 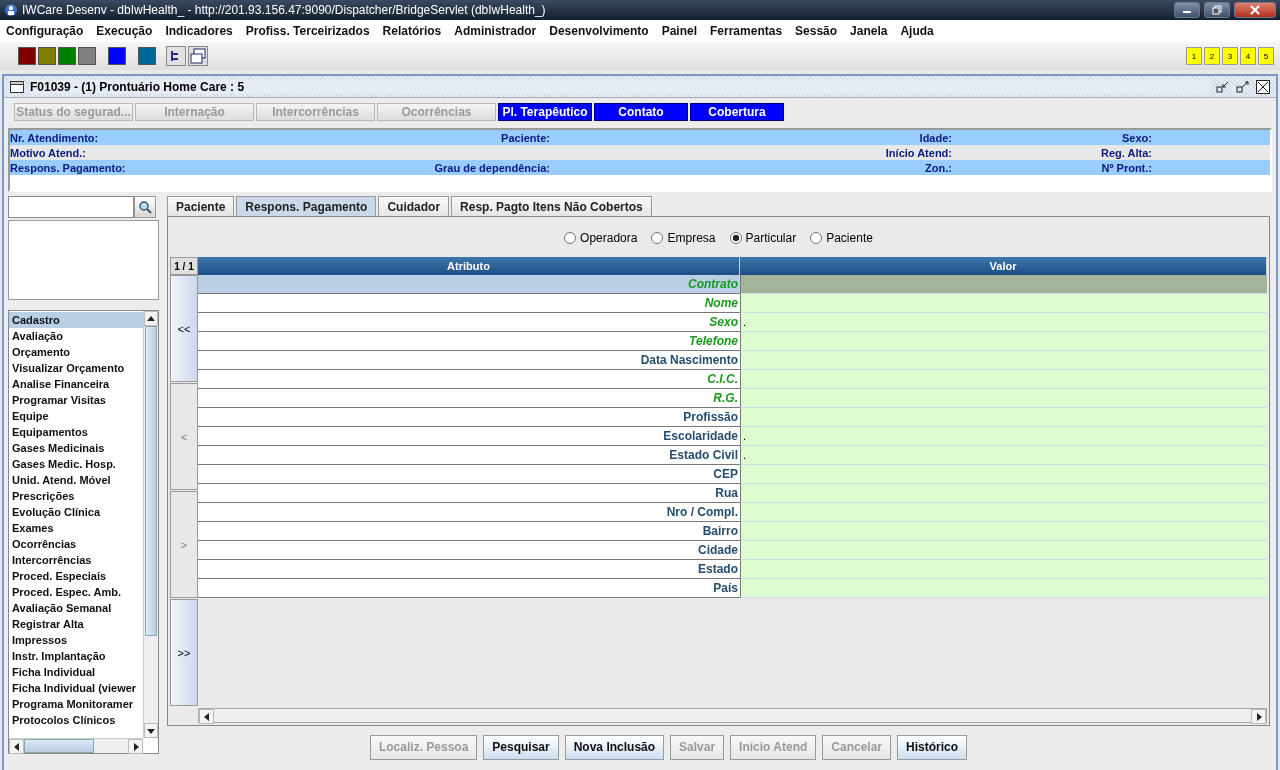 I want to click on menu-item: Relatórios, so click(x=412, y=31).